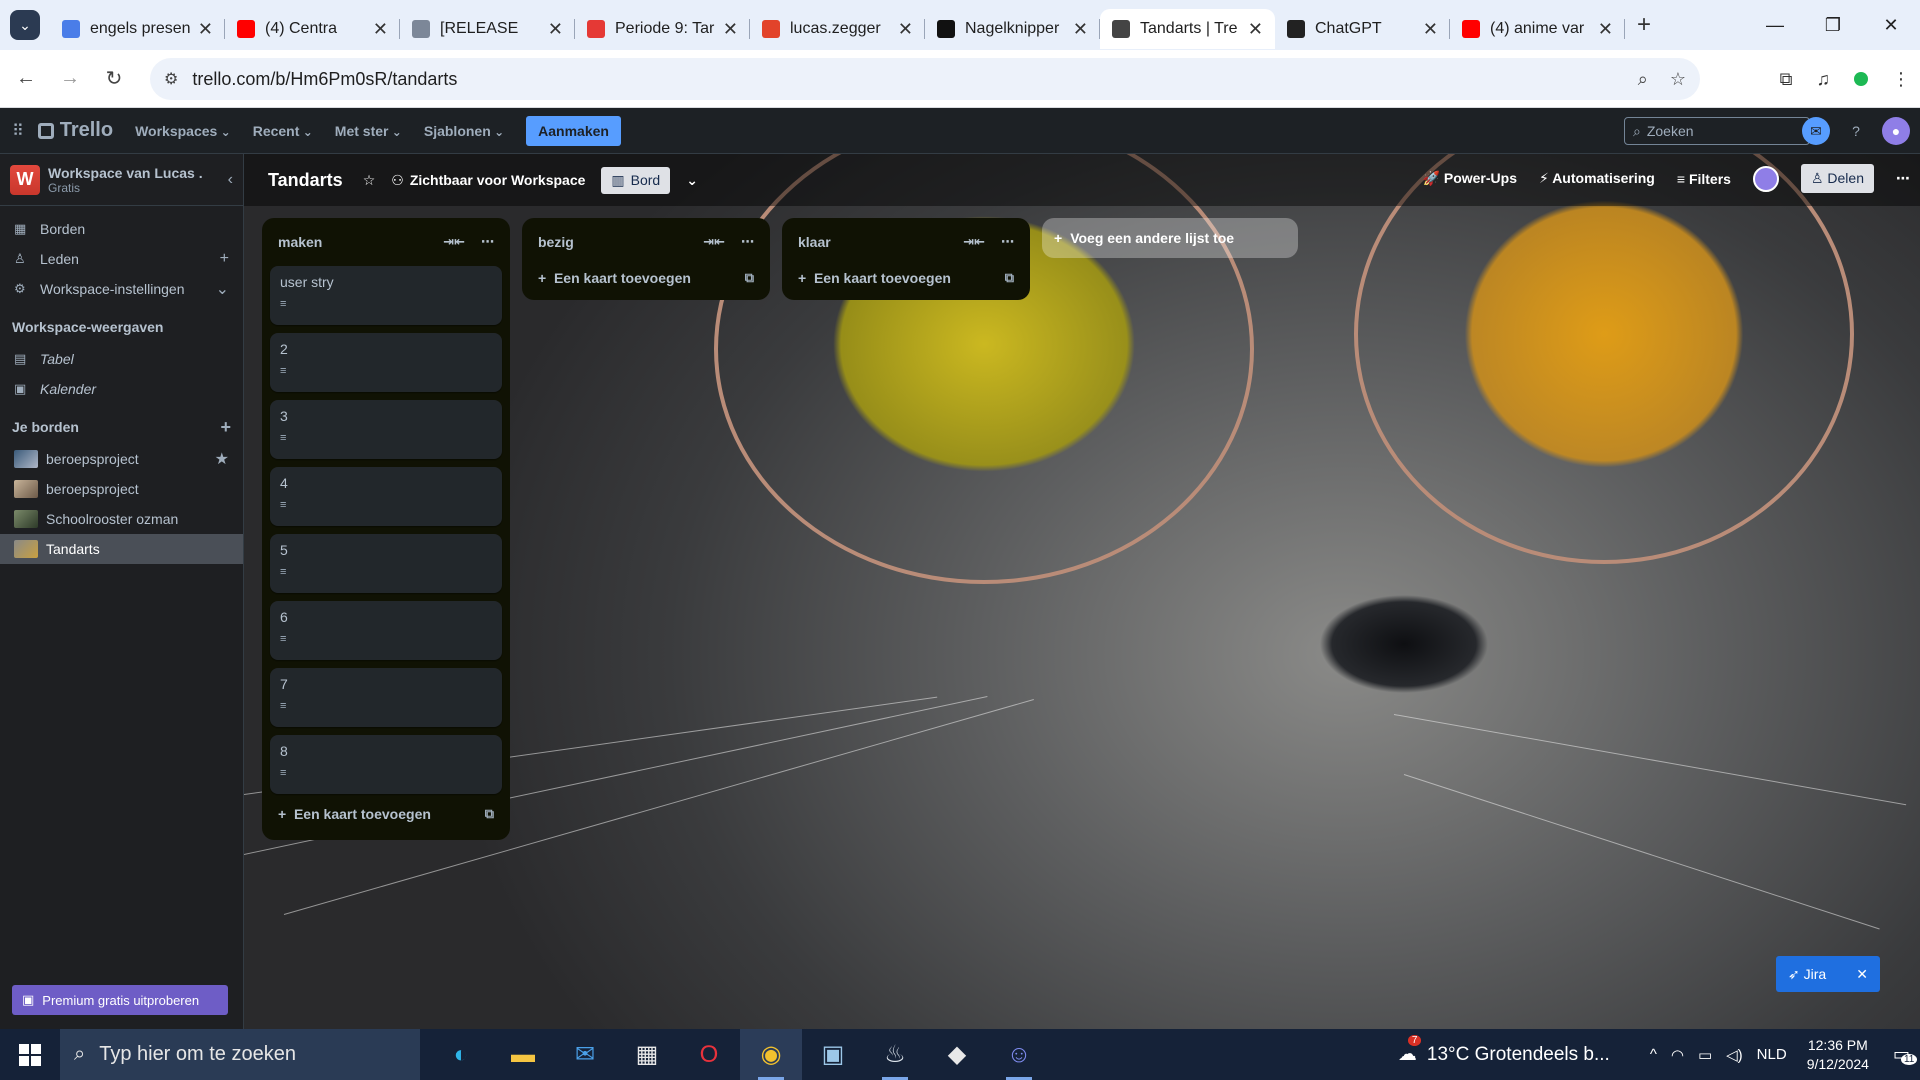 Image resolution: width=1920 pixels, height=1080 pixels. What do you see at coordinates (386, 362) in the screenshot?
I see `card: 2 ≡` at bounding box center [386, 362].